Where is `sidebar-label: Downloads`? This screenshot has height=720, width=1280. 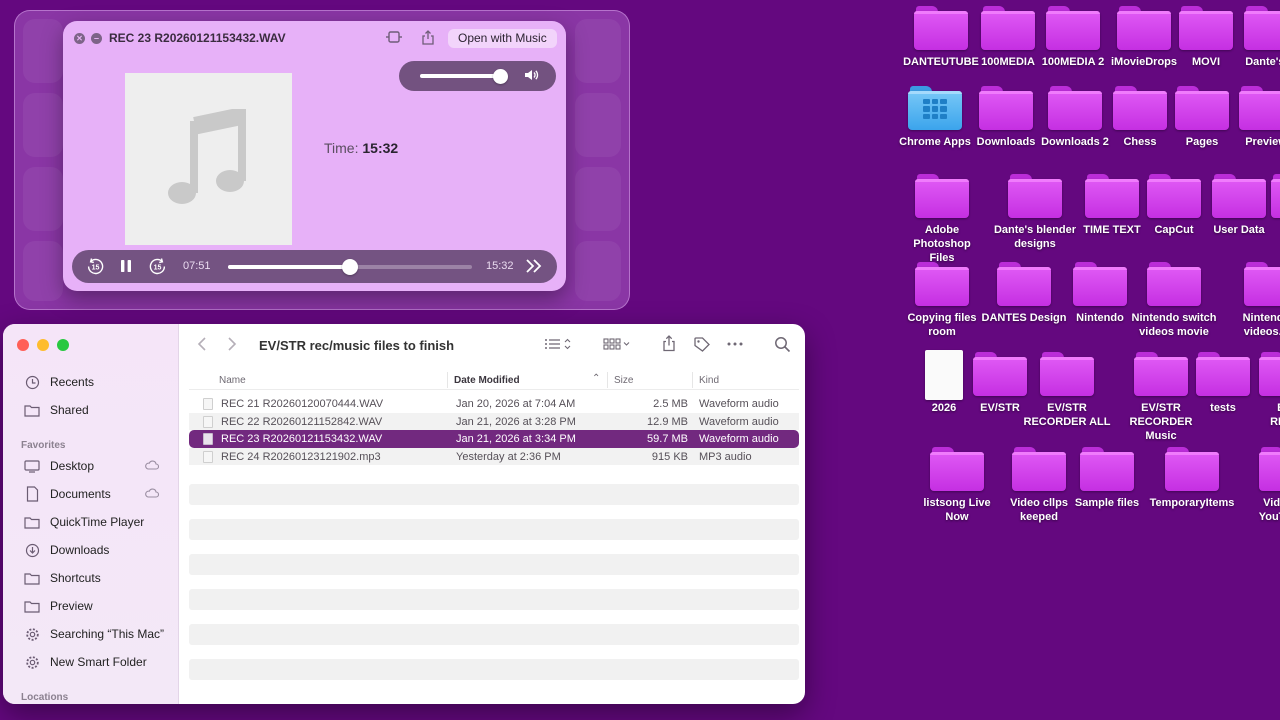
sidebar-label: Downloads is located at coordinates (80, 550).